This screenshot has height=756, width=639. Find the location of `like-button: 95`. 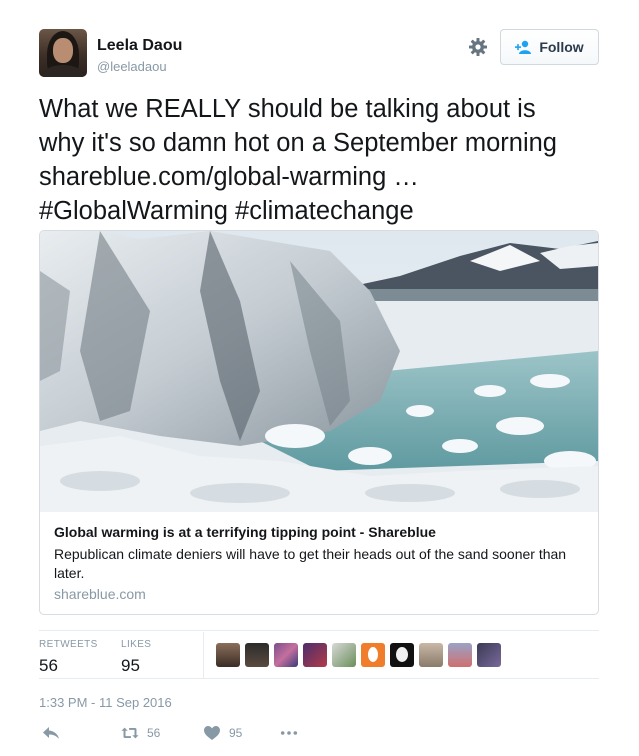

like-button: 95 is located at coordinates (222, 733).